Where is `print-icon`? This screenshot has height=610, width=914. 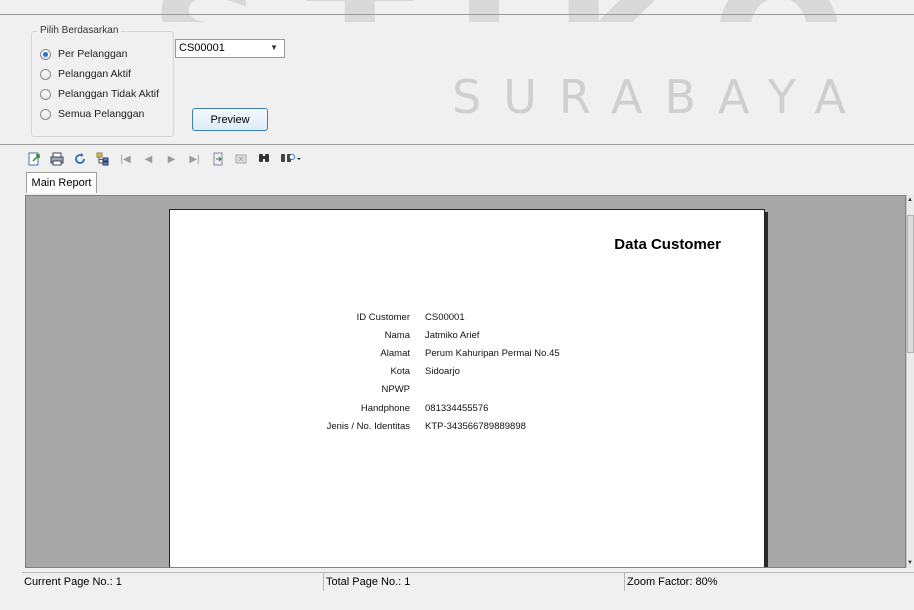
print-icon is located at coordinates (56, 159).